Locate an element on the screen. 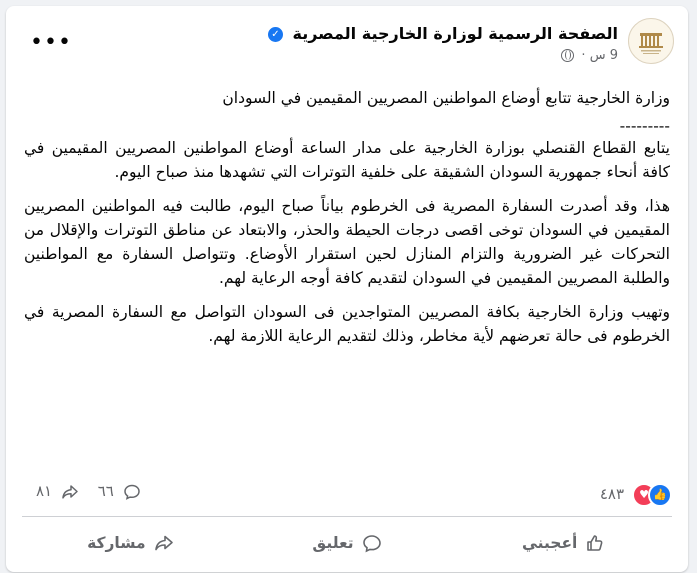 The width and height of the screenshot is (697, 573). page-avatar is located at coordinates (651, 41).